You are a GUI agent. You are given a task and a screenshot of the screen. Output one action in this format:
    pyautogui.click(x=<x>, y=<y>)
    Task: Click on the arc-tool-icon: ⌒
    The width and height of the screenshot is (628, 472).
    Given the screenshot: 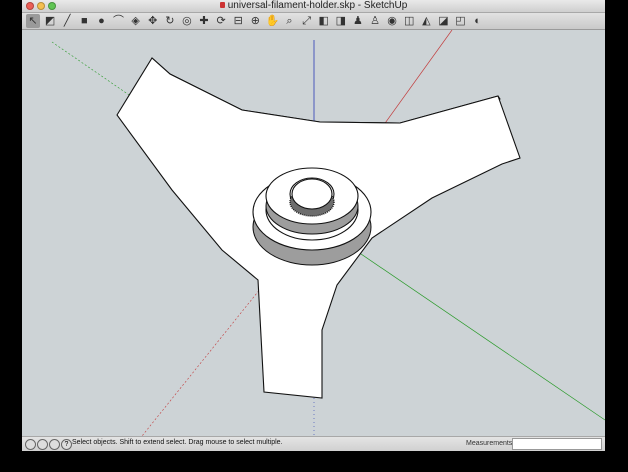 What is the action you would take?
    pyautogui.click(x=119, y=21)
    